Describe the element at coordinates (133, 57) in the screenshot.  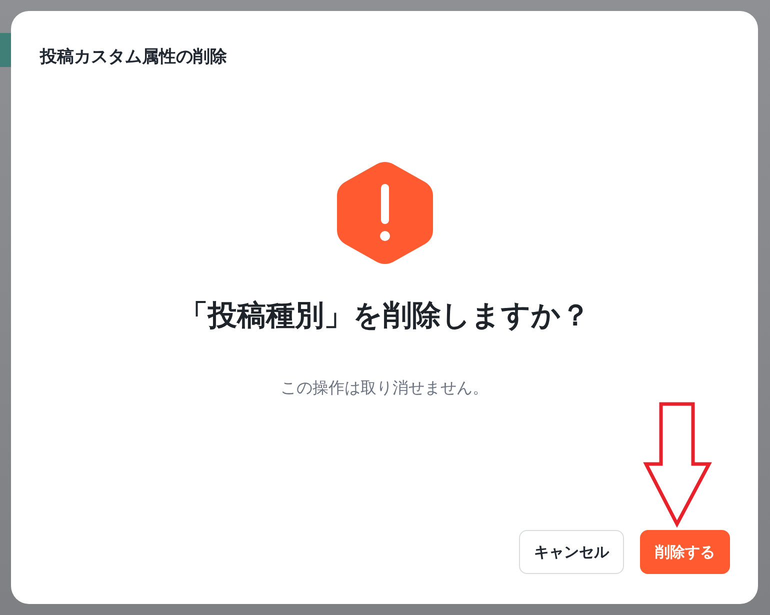
I see `dialog-title: 投稿カスタム属性の削除` at that location.